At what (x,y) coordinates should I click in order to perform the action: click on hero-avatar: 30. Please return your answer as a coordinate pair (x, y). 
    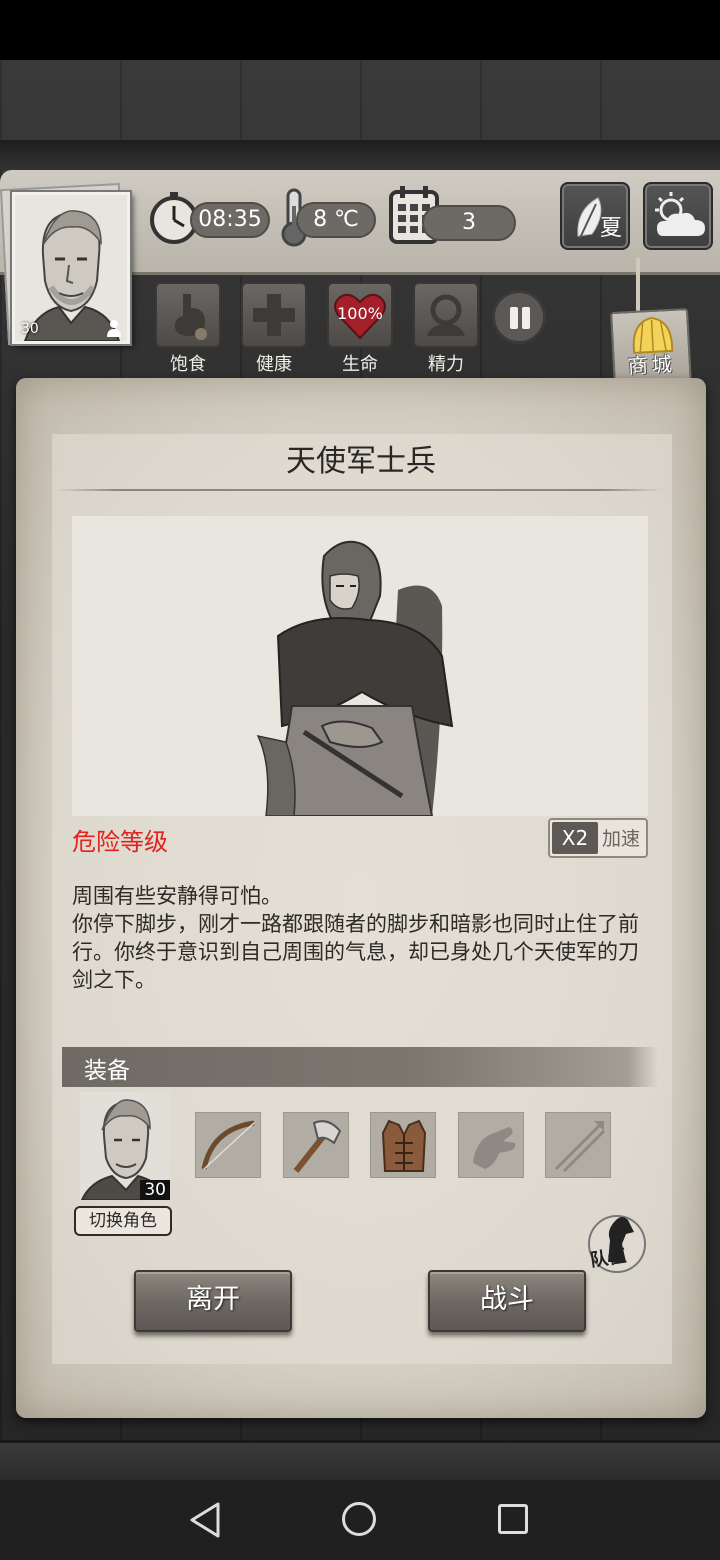
    Looking at the image, I should click on (125, 1146).